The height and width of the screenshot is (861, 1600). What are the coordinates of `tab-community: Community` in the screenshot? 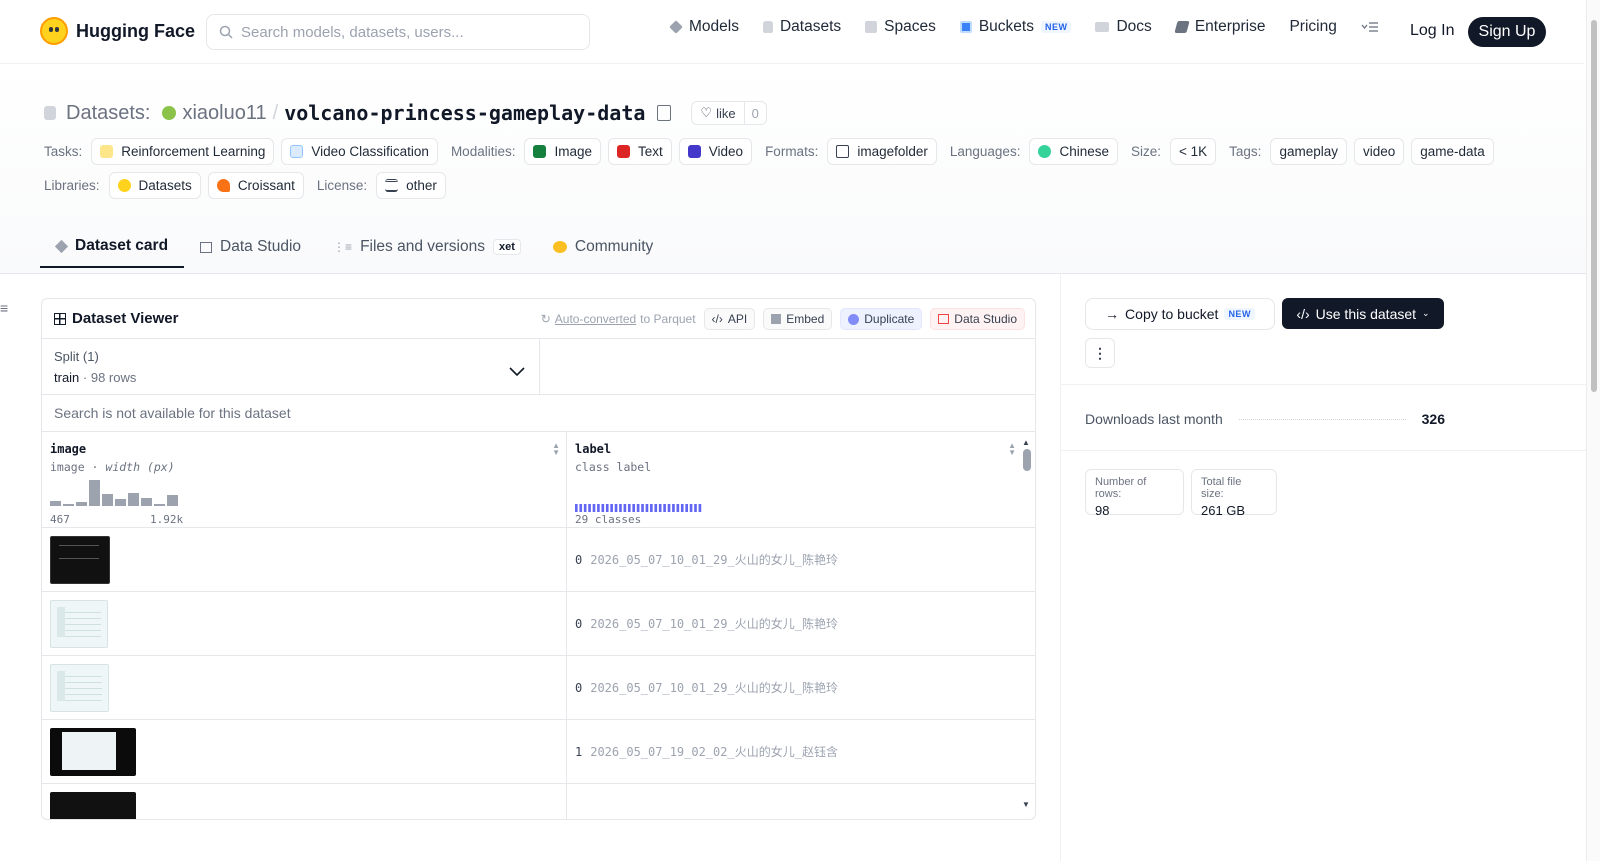 It's located at (603, 247).